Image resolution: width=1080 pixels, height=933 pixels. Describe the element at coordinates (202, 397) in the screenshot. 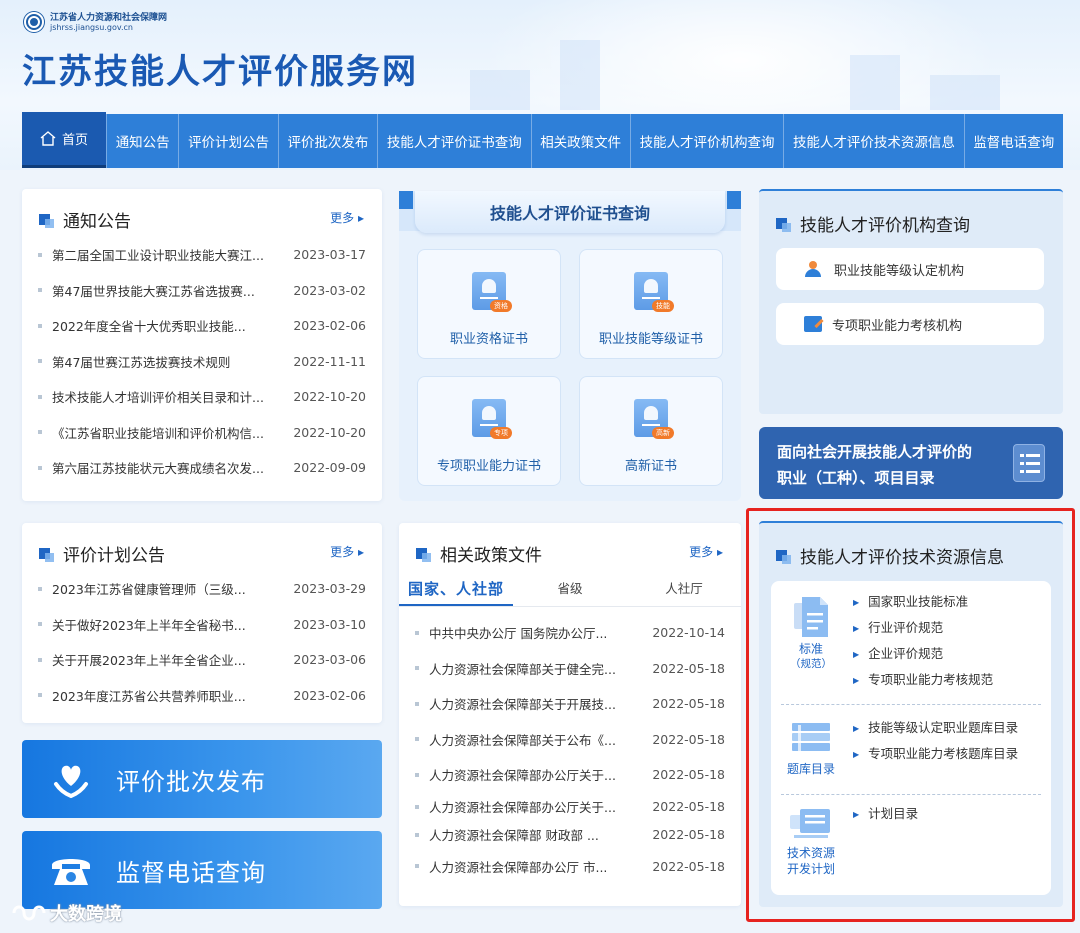

I see `list-item: 技术技能人才培训评价相关目录和计... 2022-10-20` at that location.